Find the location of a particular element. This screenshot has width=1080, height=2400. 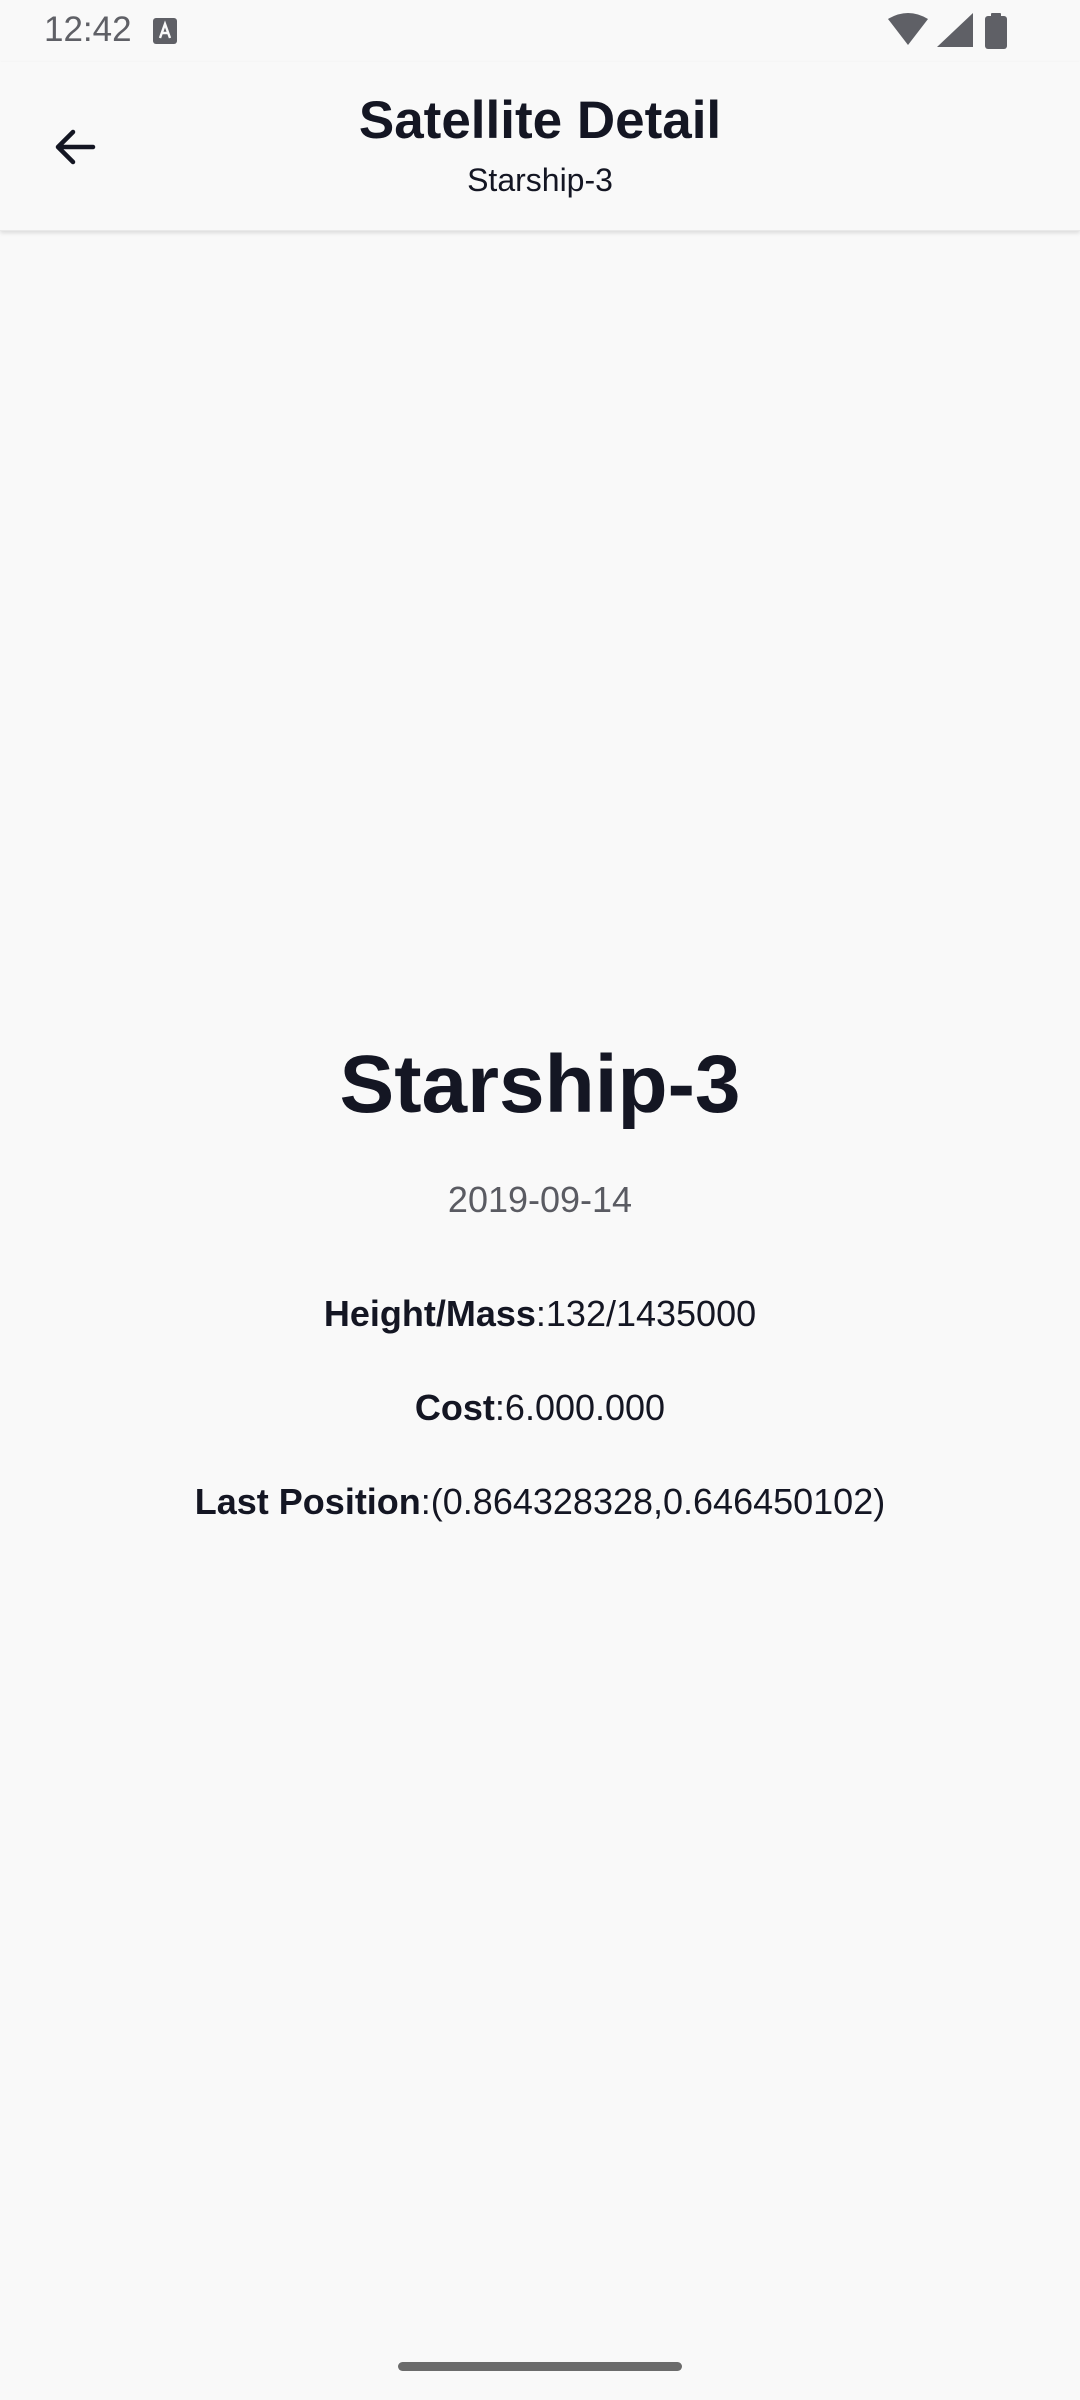

satellite-date: 2019-09-14 is located at coordinates (540, 1199).